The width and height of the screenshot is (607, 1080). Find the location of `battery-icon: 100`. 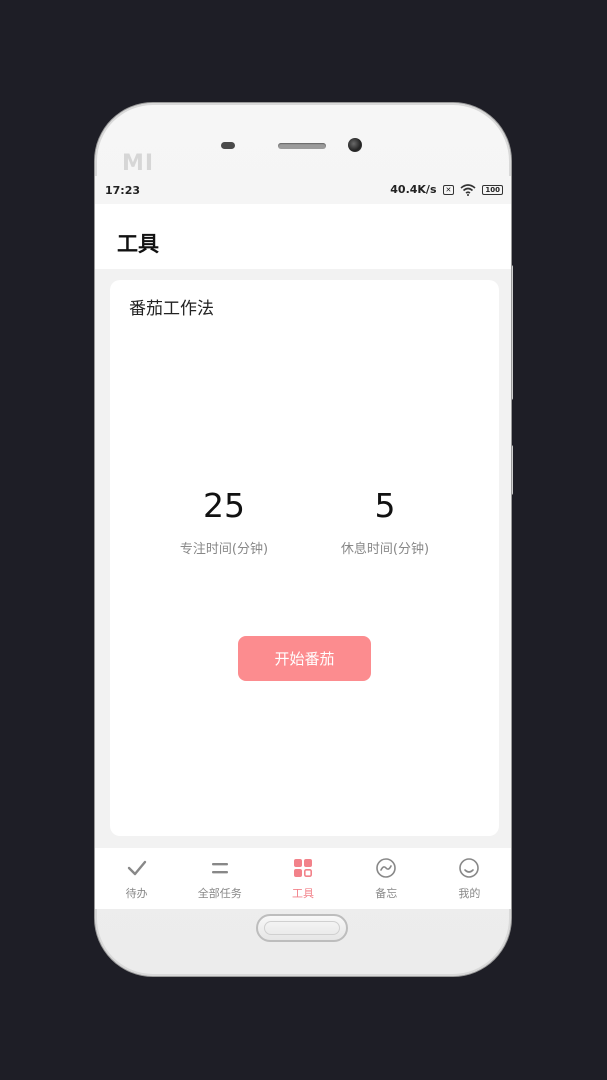

battery-icon: 100 is located at coordinates (492, 189).